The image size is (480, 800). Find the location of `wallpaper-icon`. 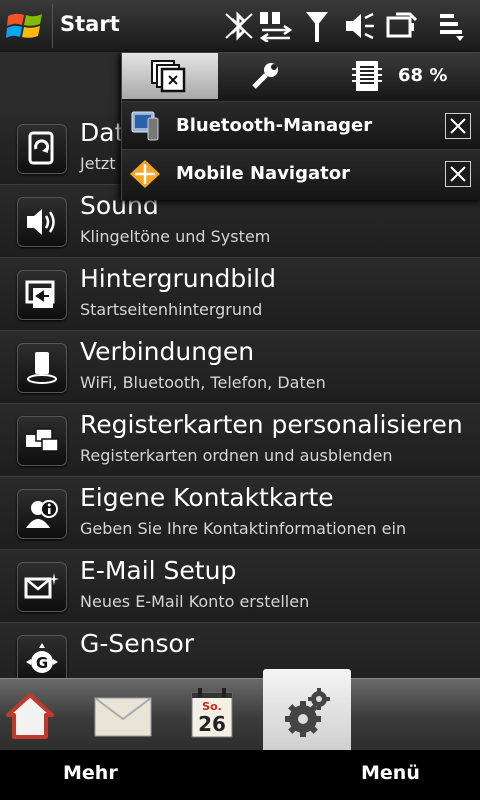

wallpaper-icon is located at coordinates (42, 295).